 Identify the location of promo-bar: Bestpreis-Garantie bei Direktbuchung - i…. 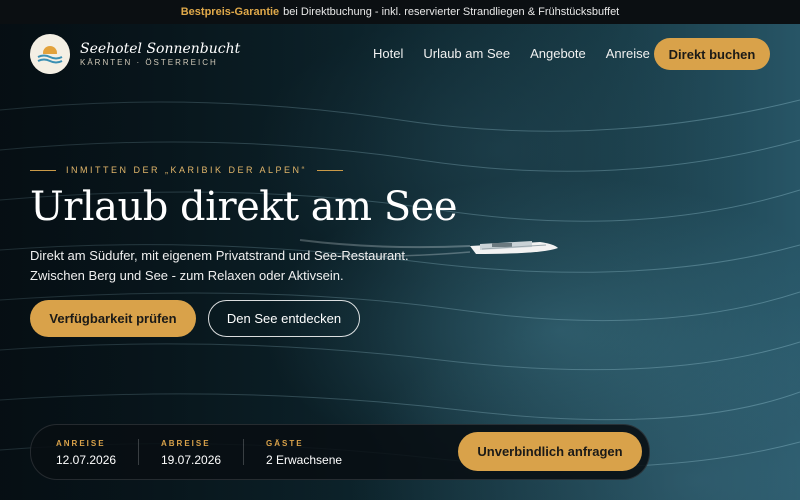
(400, 12).